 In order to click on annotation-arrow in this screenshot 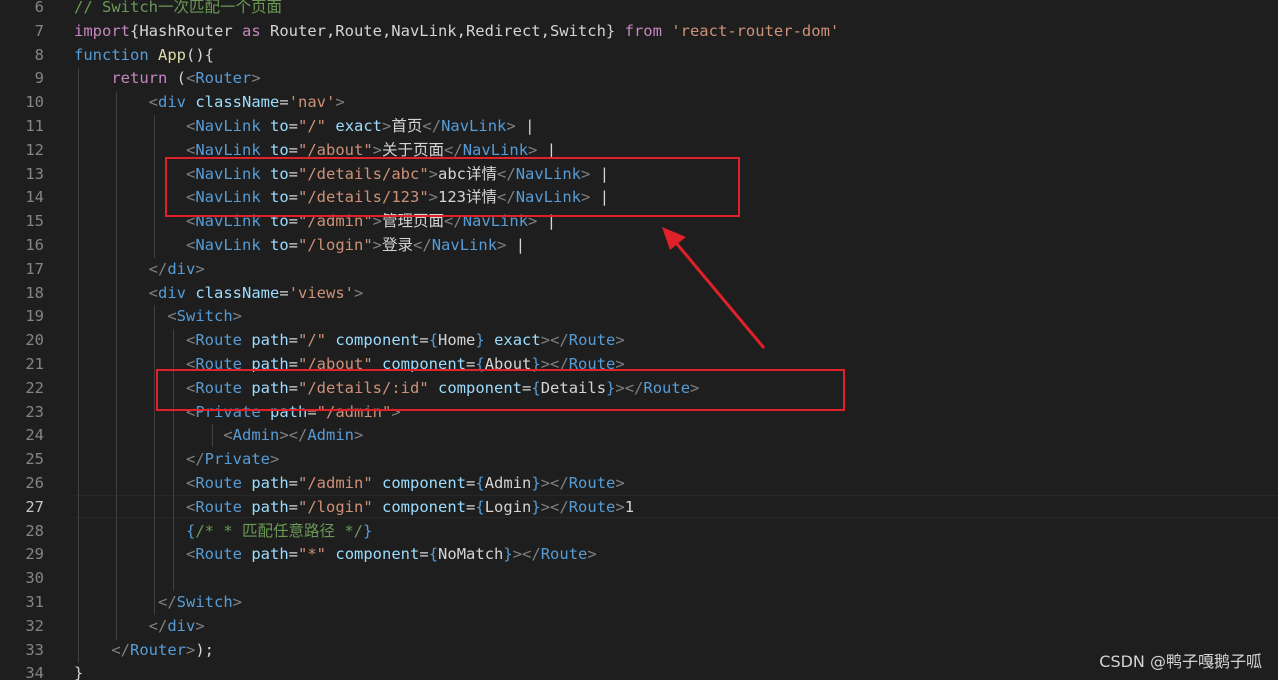, I will do `click(714, 288)`.